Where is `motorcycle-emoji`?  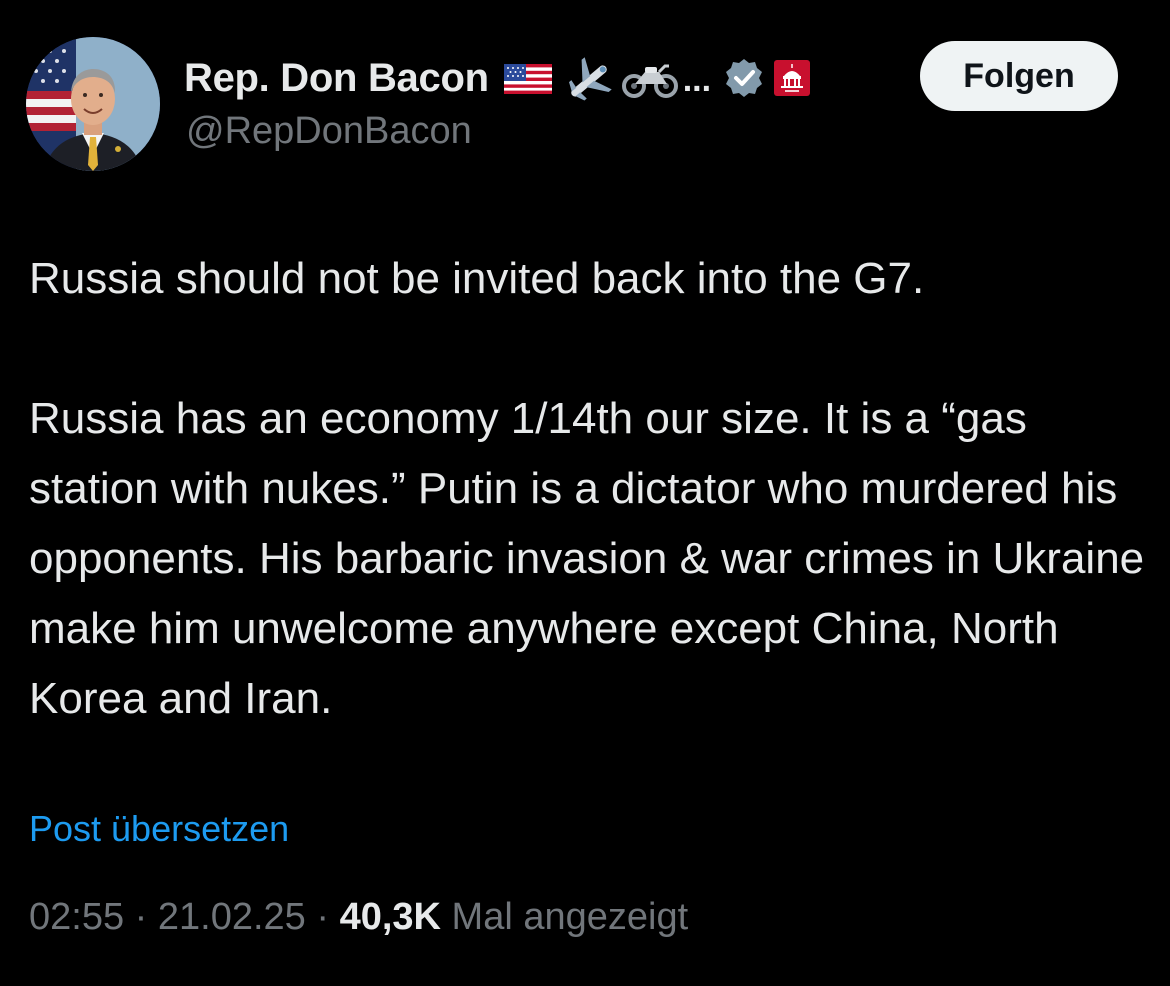
motorcycle-emoji is located at coordinates (650, 78).